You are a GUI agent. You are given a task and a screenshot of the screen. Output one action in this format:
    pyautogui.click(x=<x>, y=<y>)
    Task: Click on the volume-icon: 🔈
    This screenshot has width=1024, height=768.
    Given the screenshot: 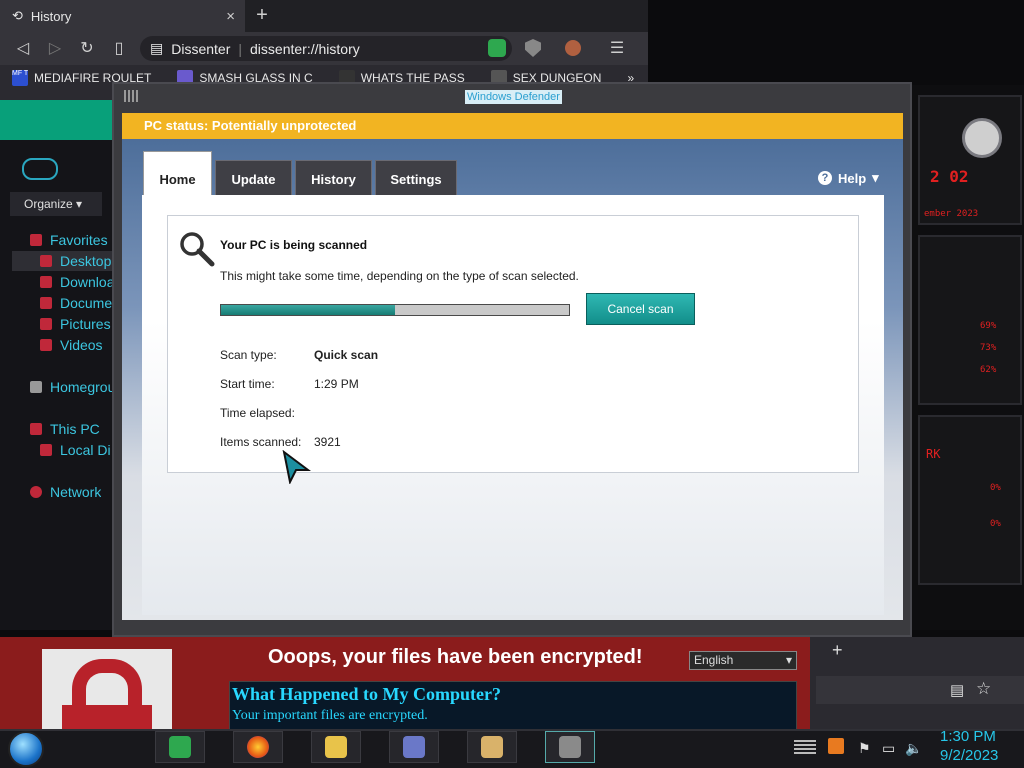 What is the action you would take?
    pyautogui.click(x=913, y=748)
    